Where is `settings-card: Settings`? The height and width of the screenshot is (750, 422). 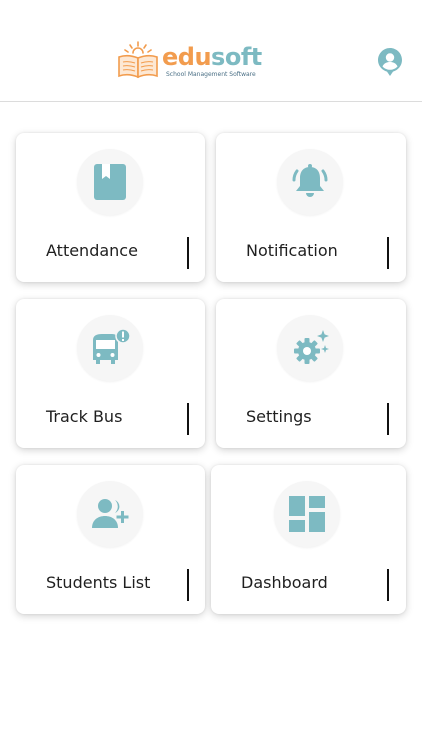
settings-card: Settings is located at coordinates (311, 373).